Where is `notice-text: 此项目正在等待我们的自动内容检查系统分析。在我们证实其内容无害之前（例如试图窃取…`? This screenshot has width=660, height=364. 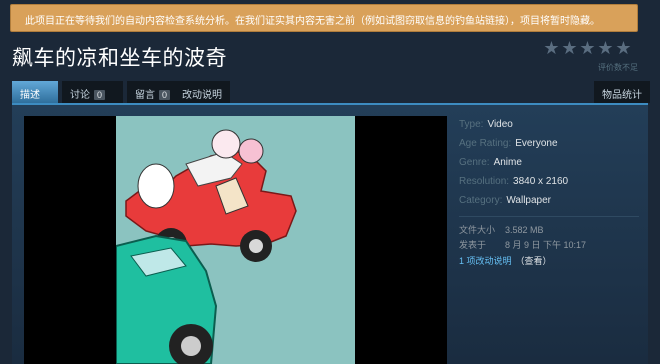
notice-text: 此项目正在等待我们的自动内容检查系统分析。在我们证实其内容无害之前（例如试图窃取… is located at coordinates (312, 21).